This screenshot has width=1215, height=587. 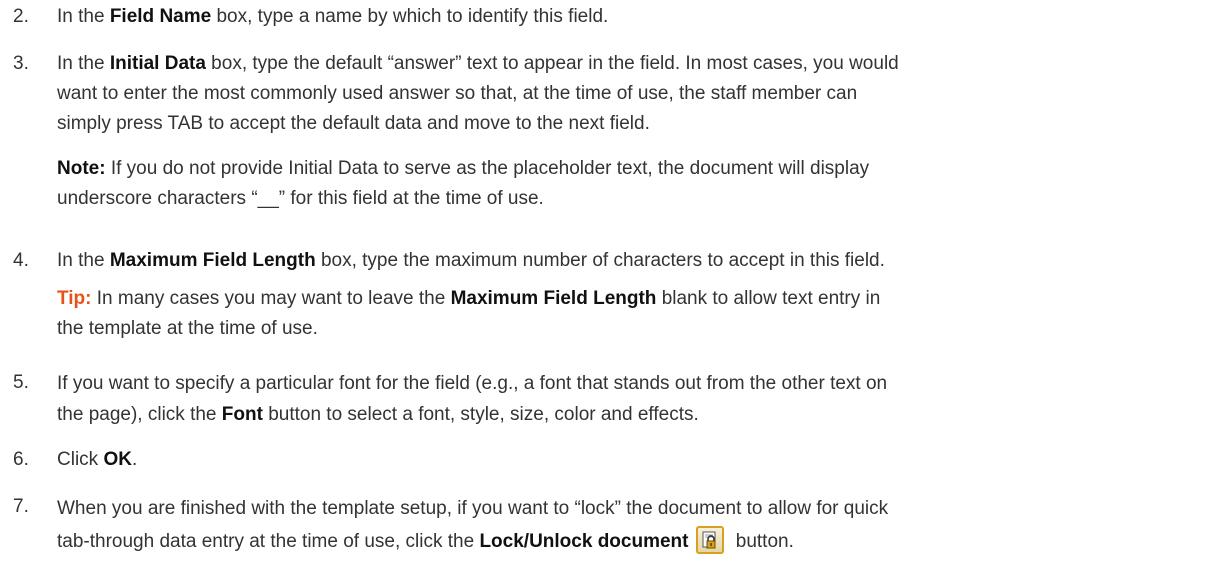 I want to click on step-number: 3., so click(x=21, y=63).